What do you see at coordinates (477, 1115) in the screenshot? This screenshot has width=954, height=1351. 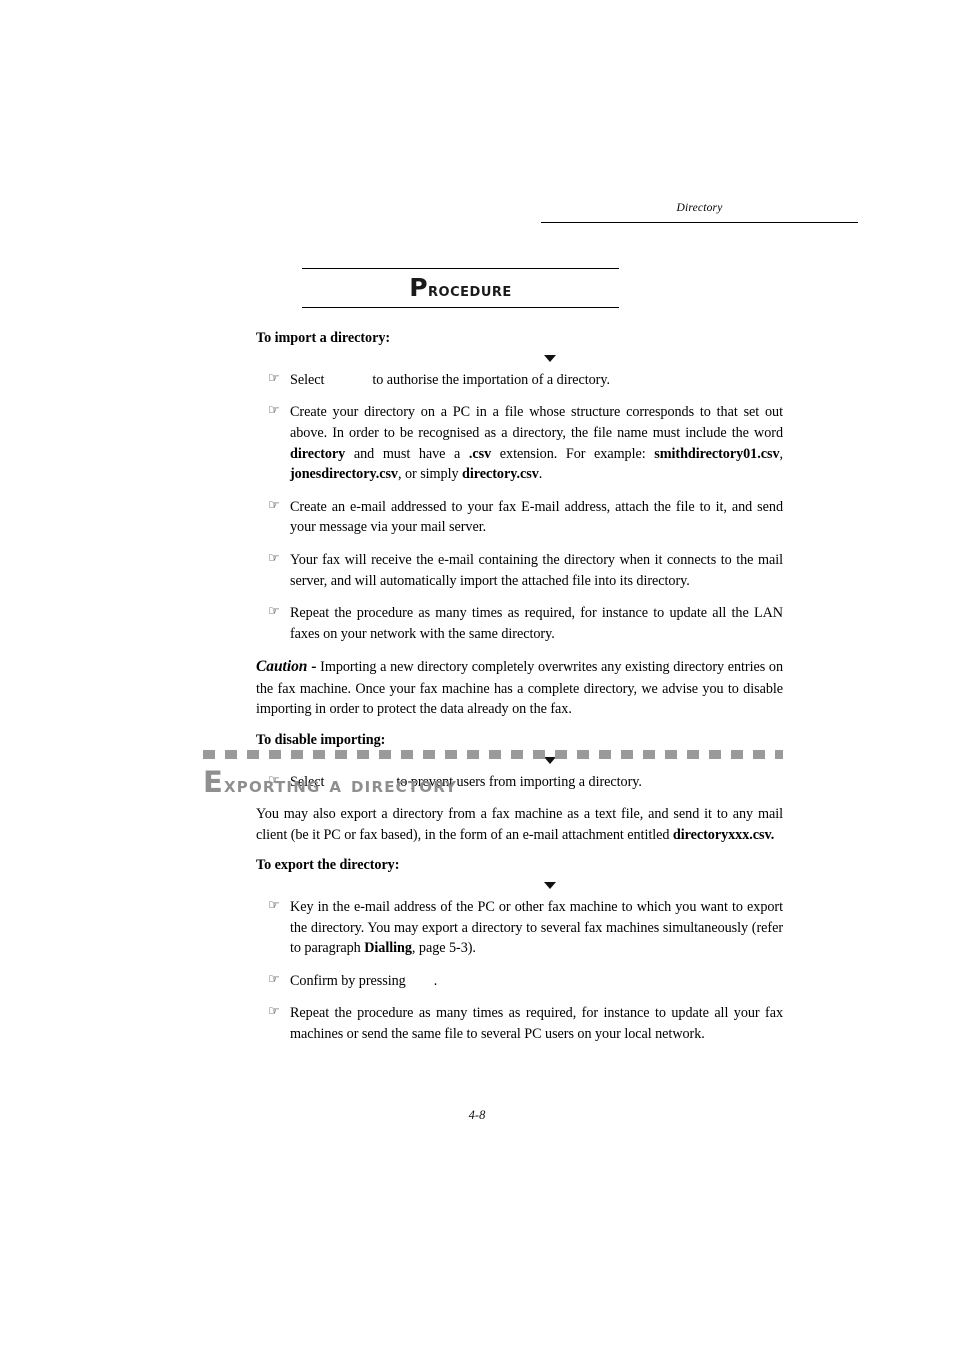 I see `page-footer: 4-8` at bounding box center [477, 1115].